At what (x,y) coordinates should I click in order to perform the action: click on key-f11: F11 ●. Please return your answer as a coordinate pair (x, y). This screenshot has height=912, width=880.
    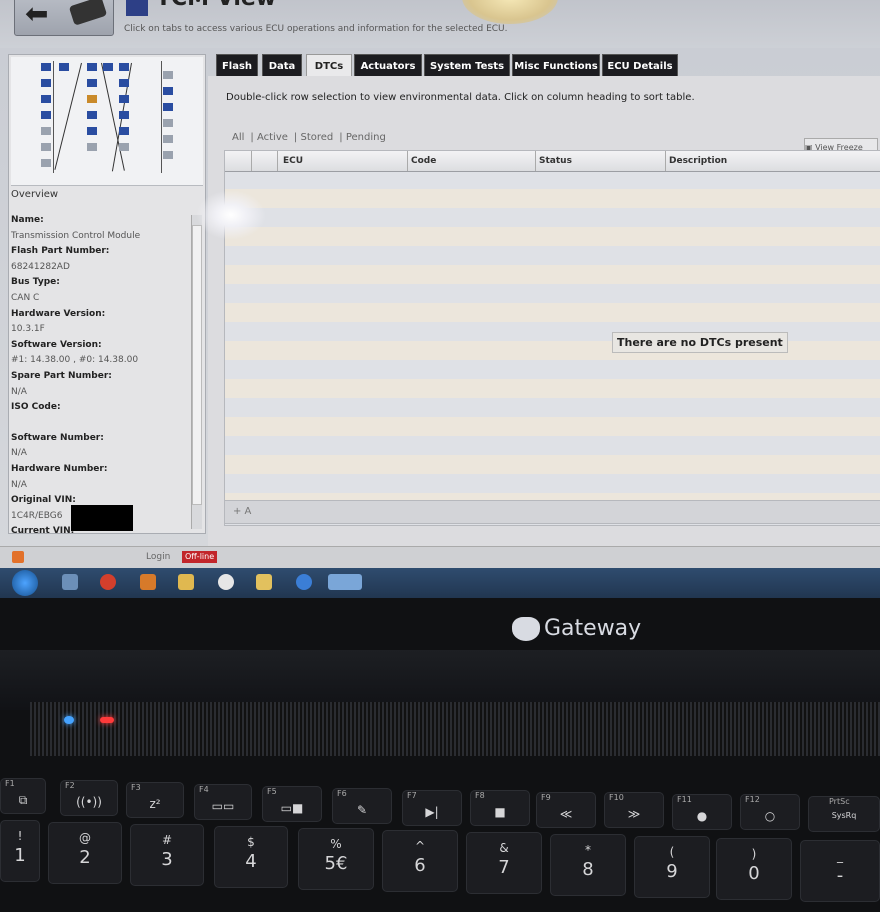
    Looking at the image, I should click on (702, 812).